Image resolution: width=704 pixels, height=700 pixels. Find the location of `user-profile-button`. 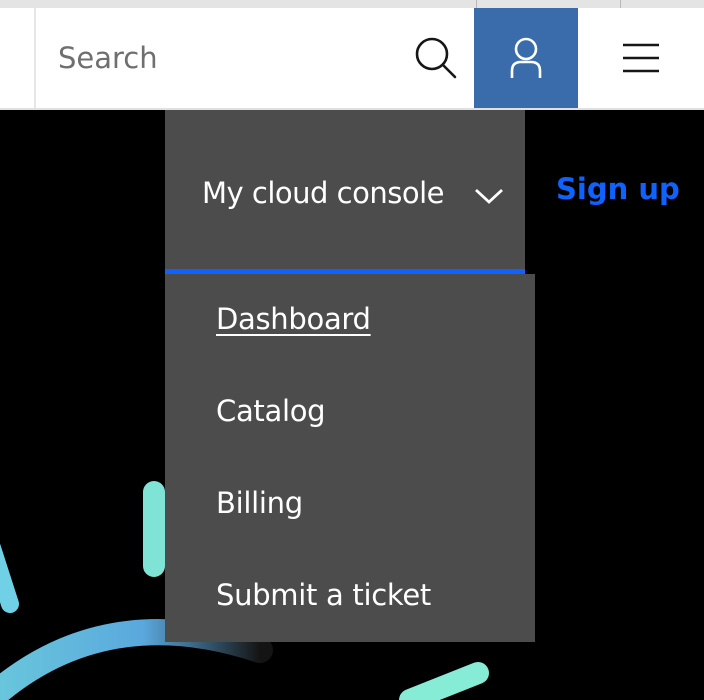

user-profile-button is located at coordinates (526, 58).